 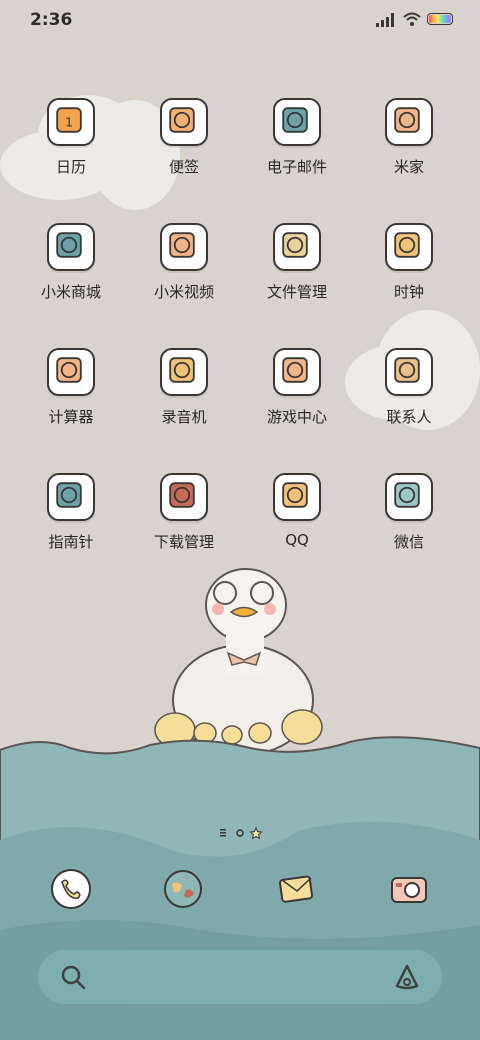 I want to click on app-compass: 指南针, so click(x=71, y=512).